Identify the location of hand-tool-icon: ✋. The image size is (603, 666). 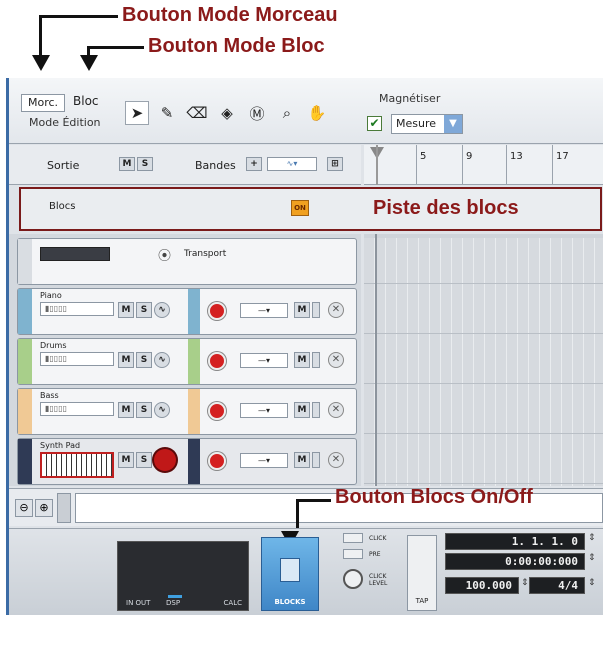
(317, 113).